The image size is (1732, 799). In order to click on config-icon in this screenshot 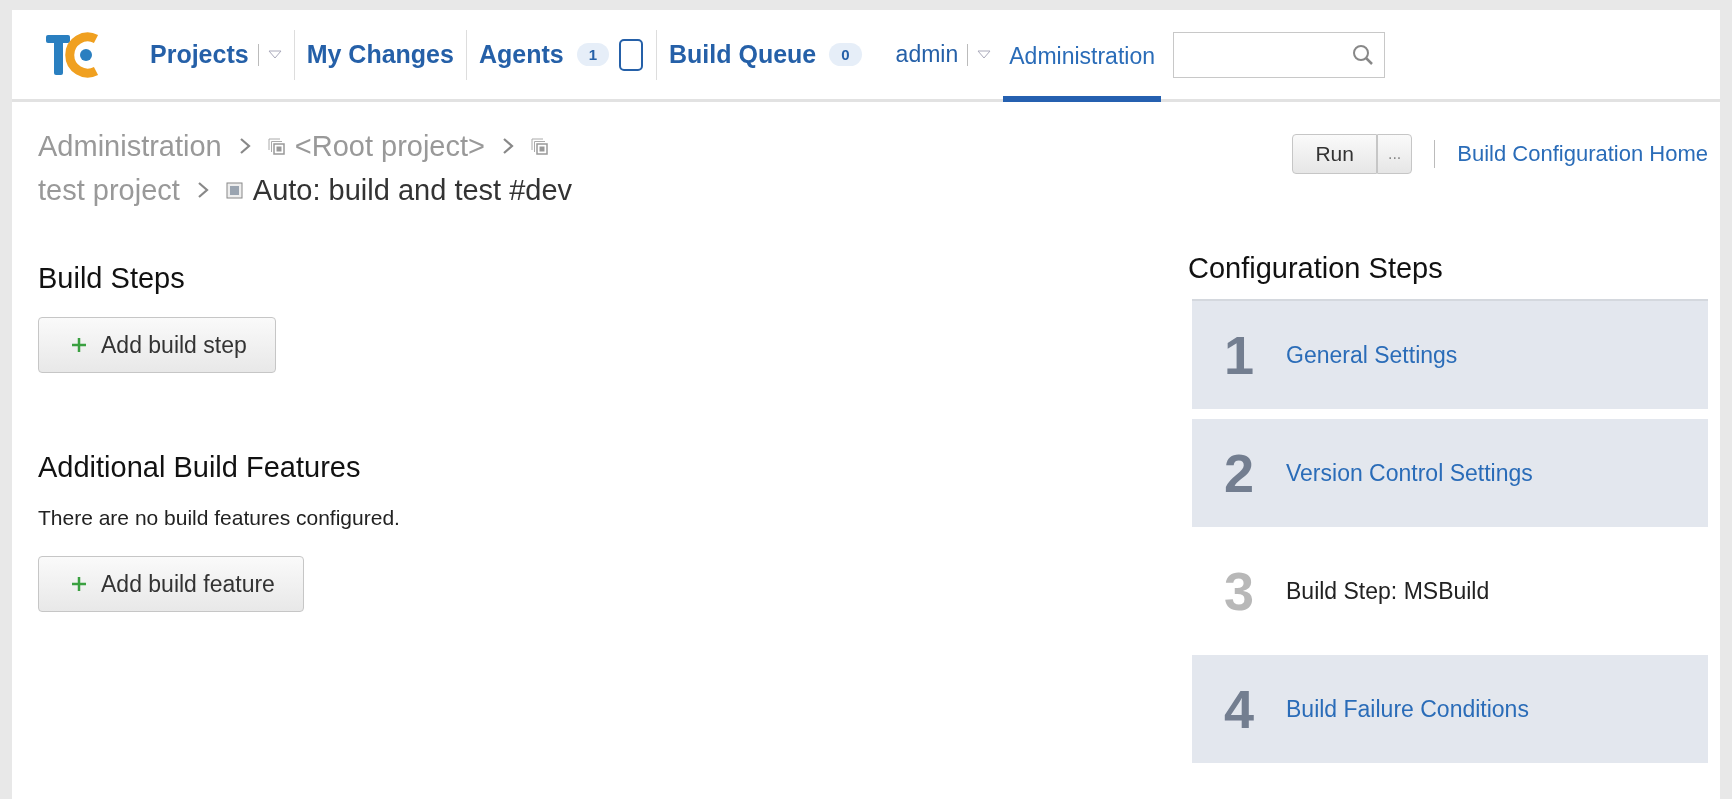, I will do `click(234, 190)`.